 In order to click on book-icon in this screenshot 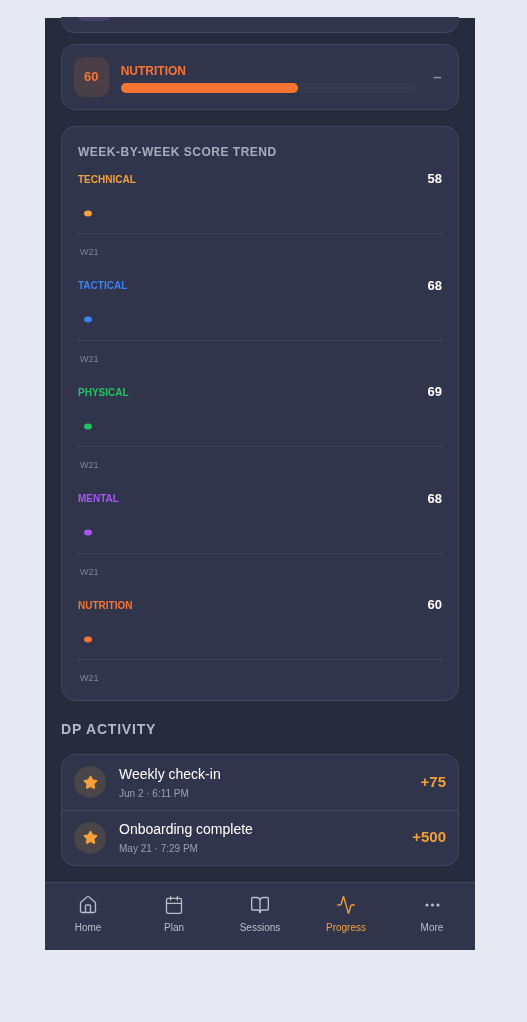, I will do `click(260, 905)`.